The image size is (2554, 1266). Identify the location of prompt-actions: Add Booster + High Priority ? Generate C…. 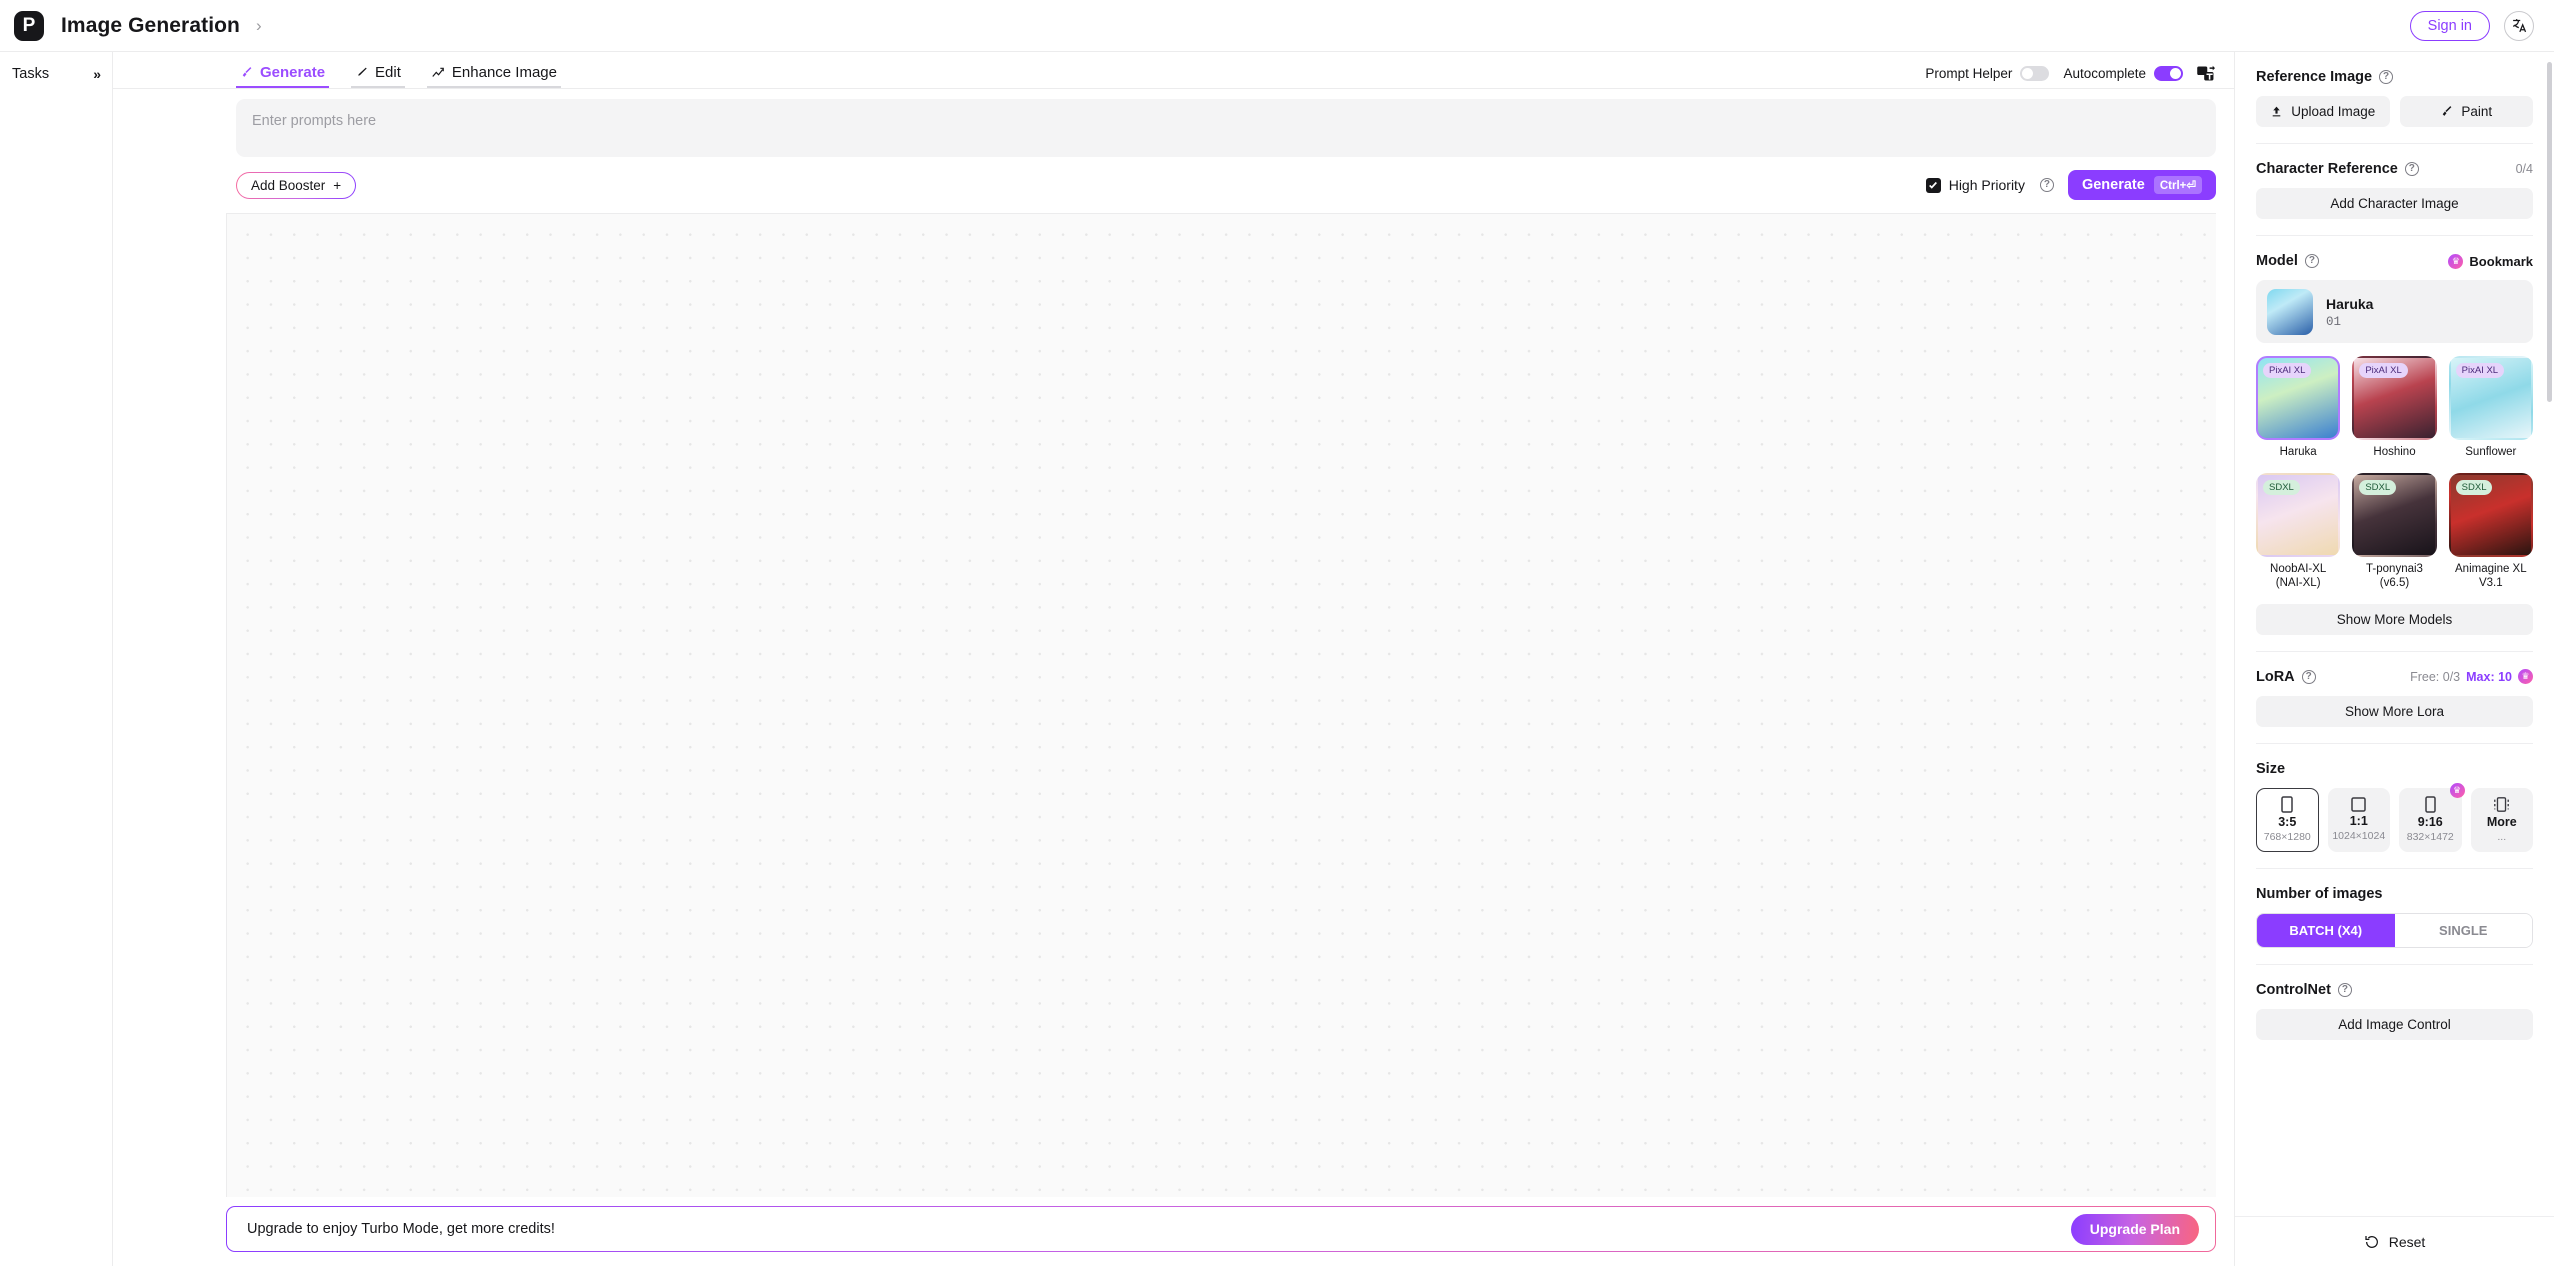
(1173, 185).